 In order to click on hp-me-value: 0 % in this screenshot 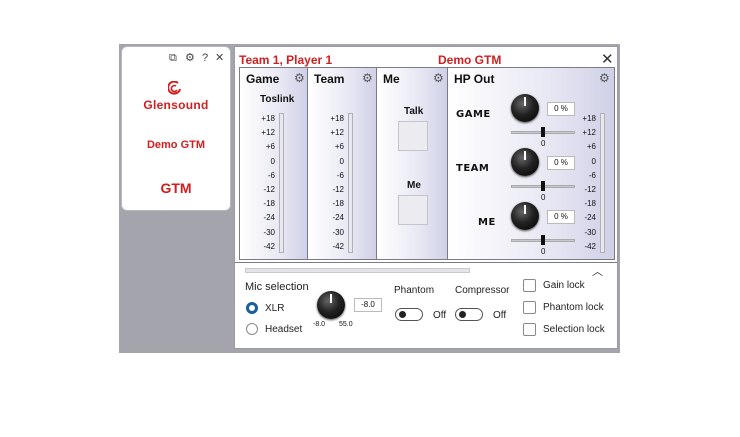, I will do `click(561, 217)`.